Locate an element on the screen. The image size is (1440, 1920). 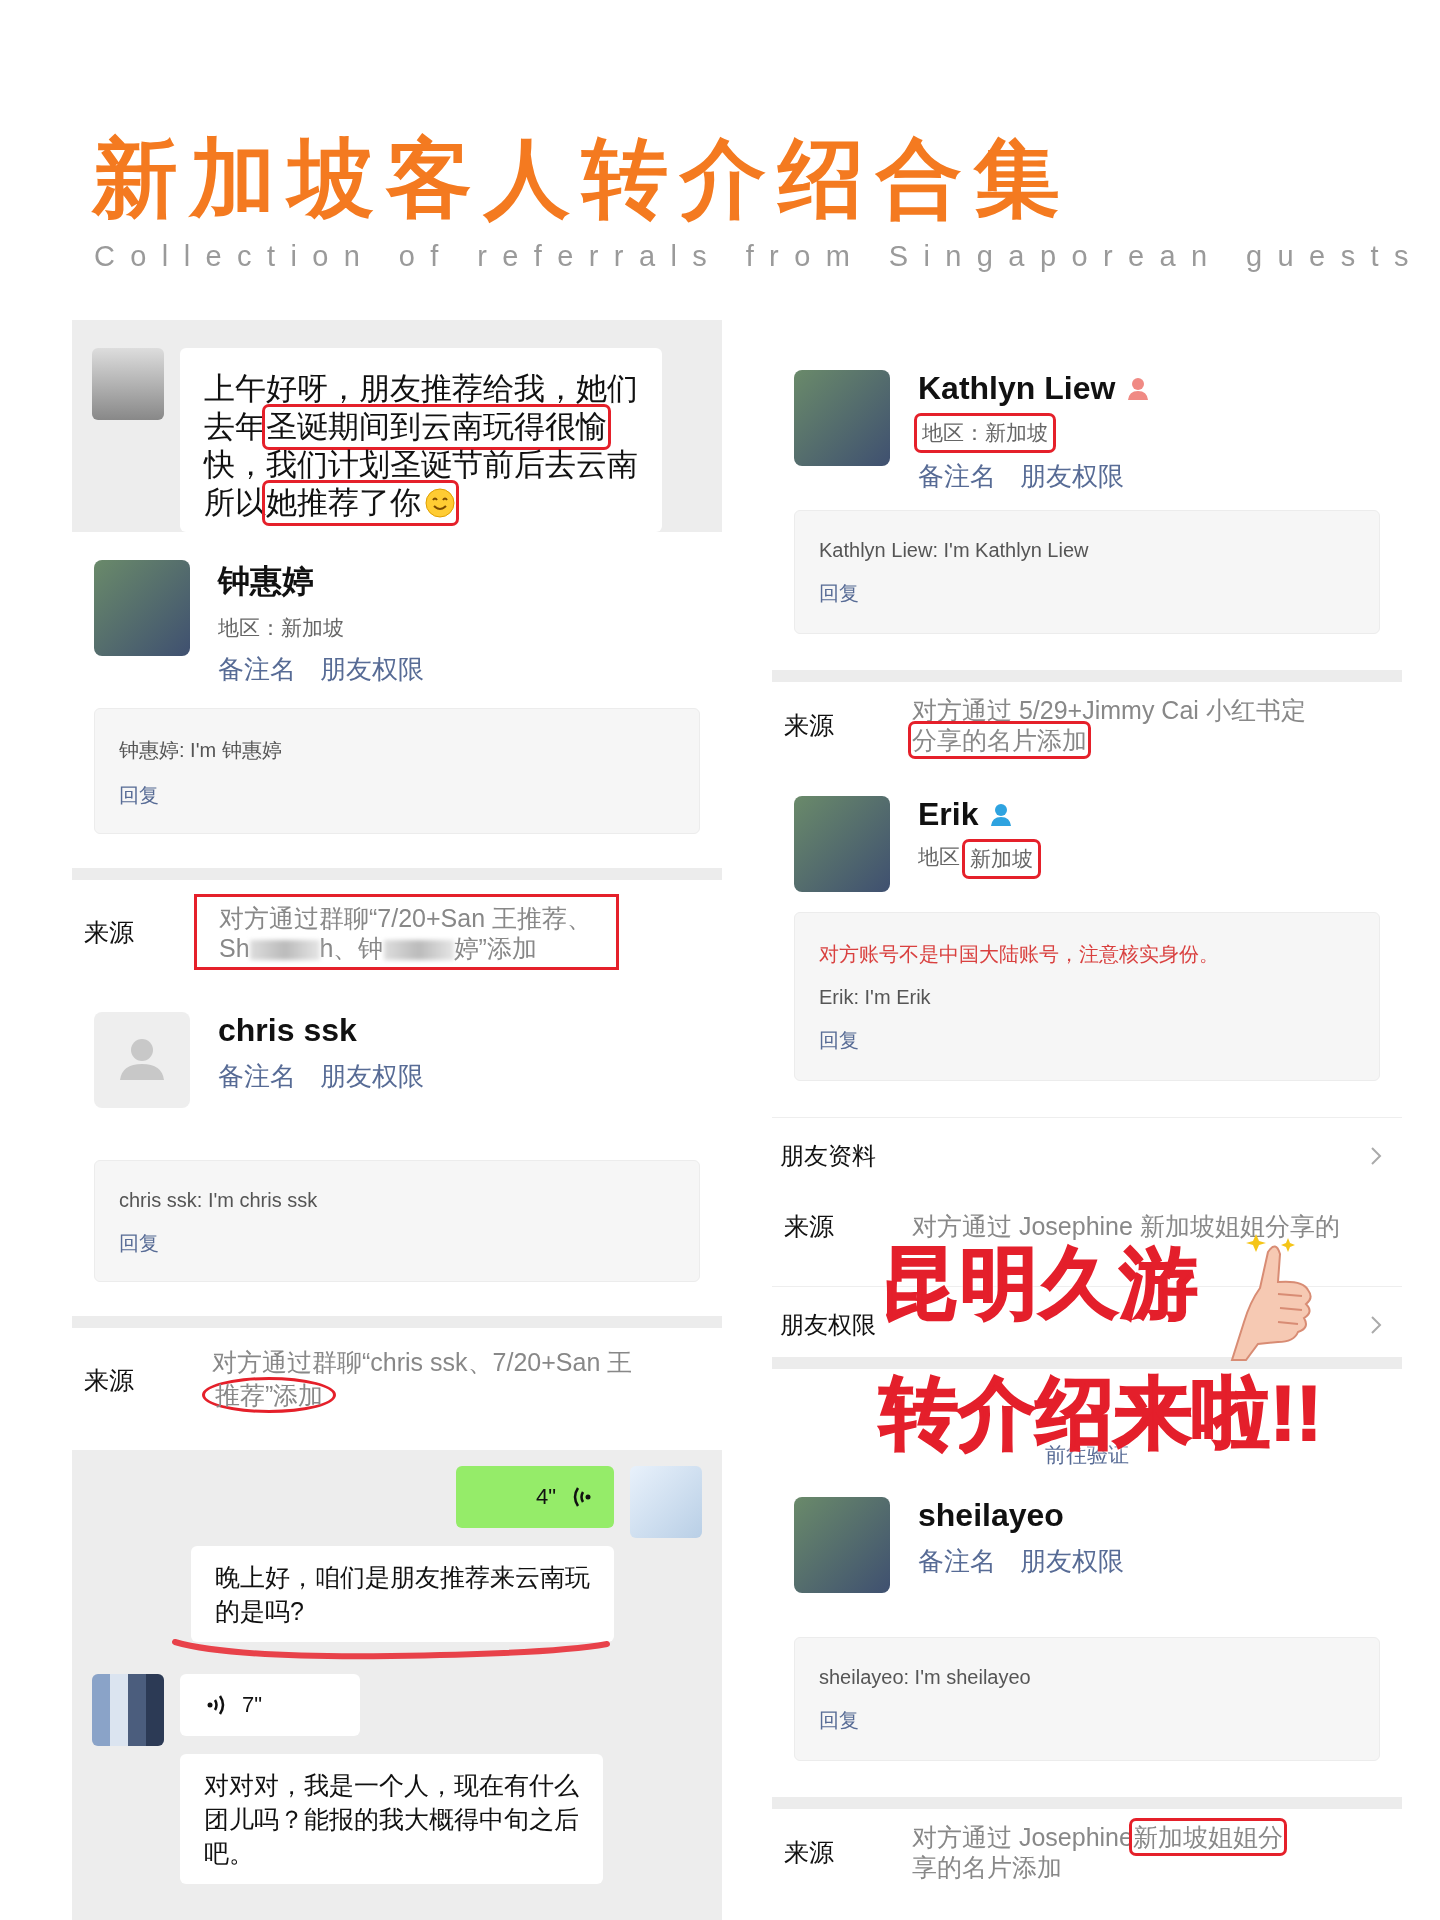
promo-caption: 昆明久游 is located at coordinates (1040, 1283).